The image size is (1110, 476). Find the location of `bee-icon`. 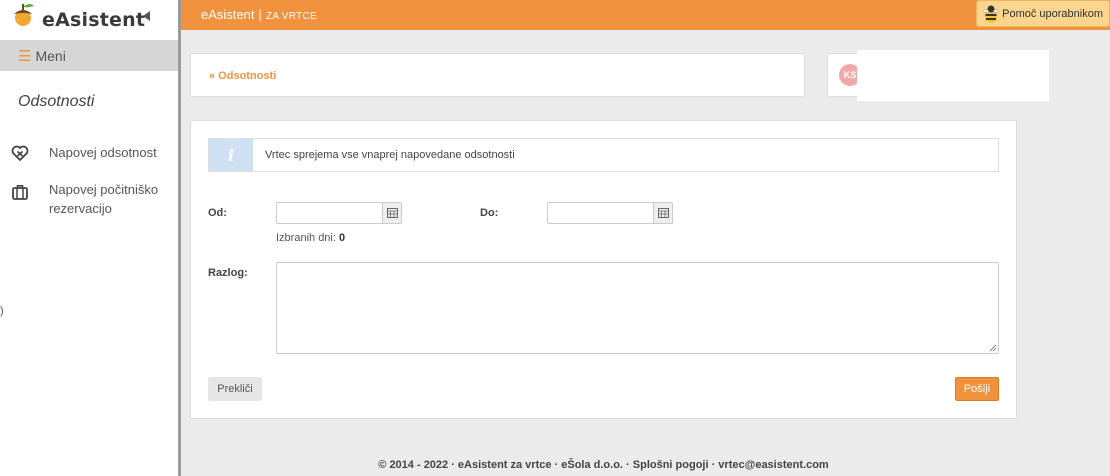

bee-icon is located at coordinates (991, 14).